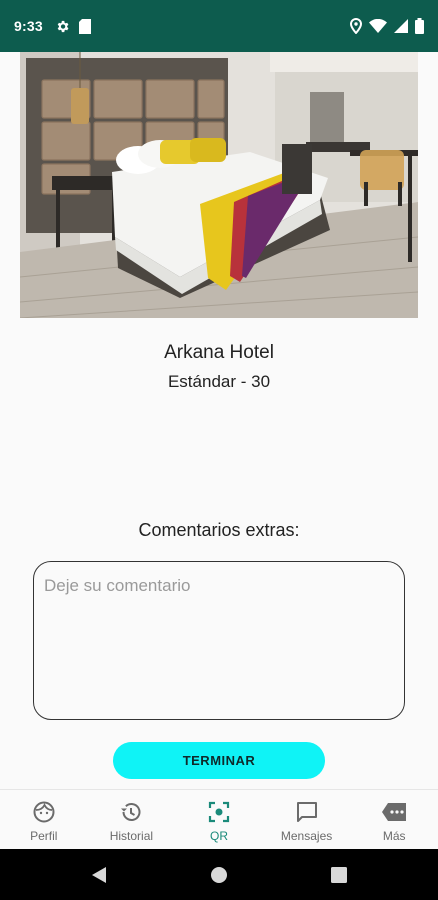 The height and width of the screenshot is (900, 438). Describe the element at coordinates (401, 26) in the screenshot. I see `signal-icon` at that location.